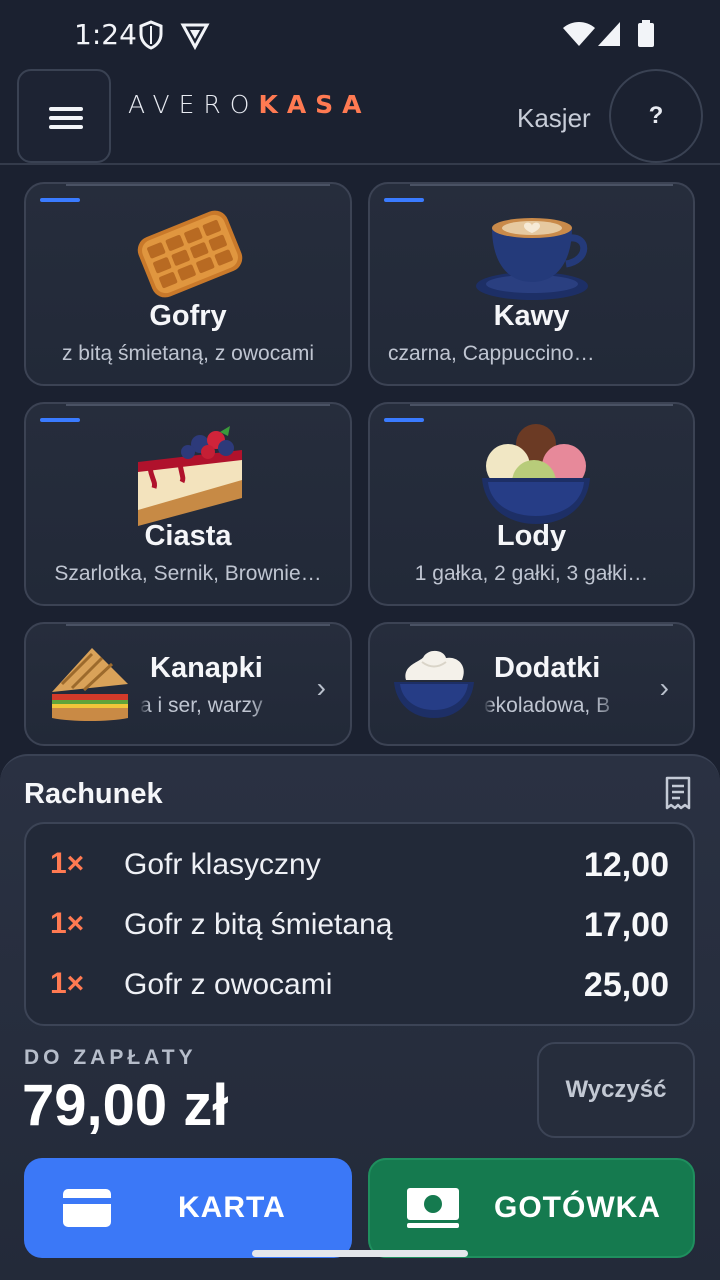  Describe the element at coordinates (258, 924) in the screenshot. I see `item-name: Gofr z bitą śmietaną` at that location.